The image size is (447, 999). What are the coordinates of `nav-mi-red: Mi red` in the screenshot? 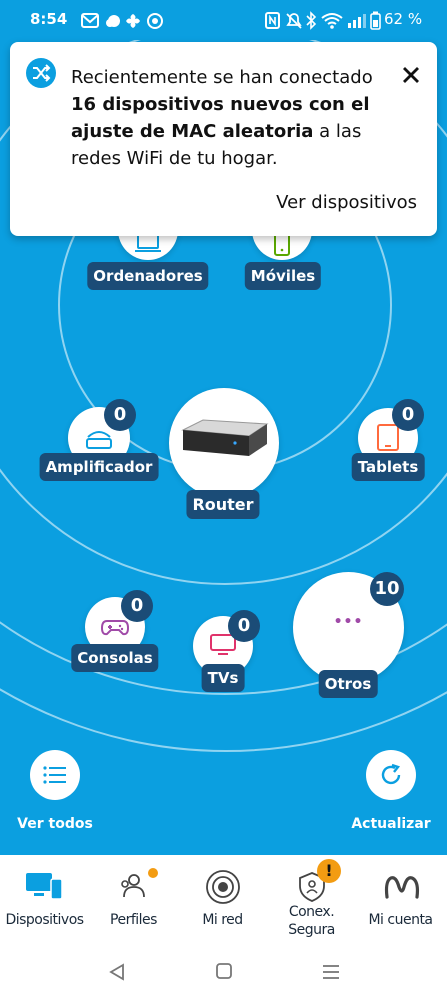 It's located at (222, 900).